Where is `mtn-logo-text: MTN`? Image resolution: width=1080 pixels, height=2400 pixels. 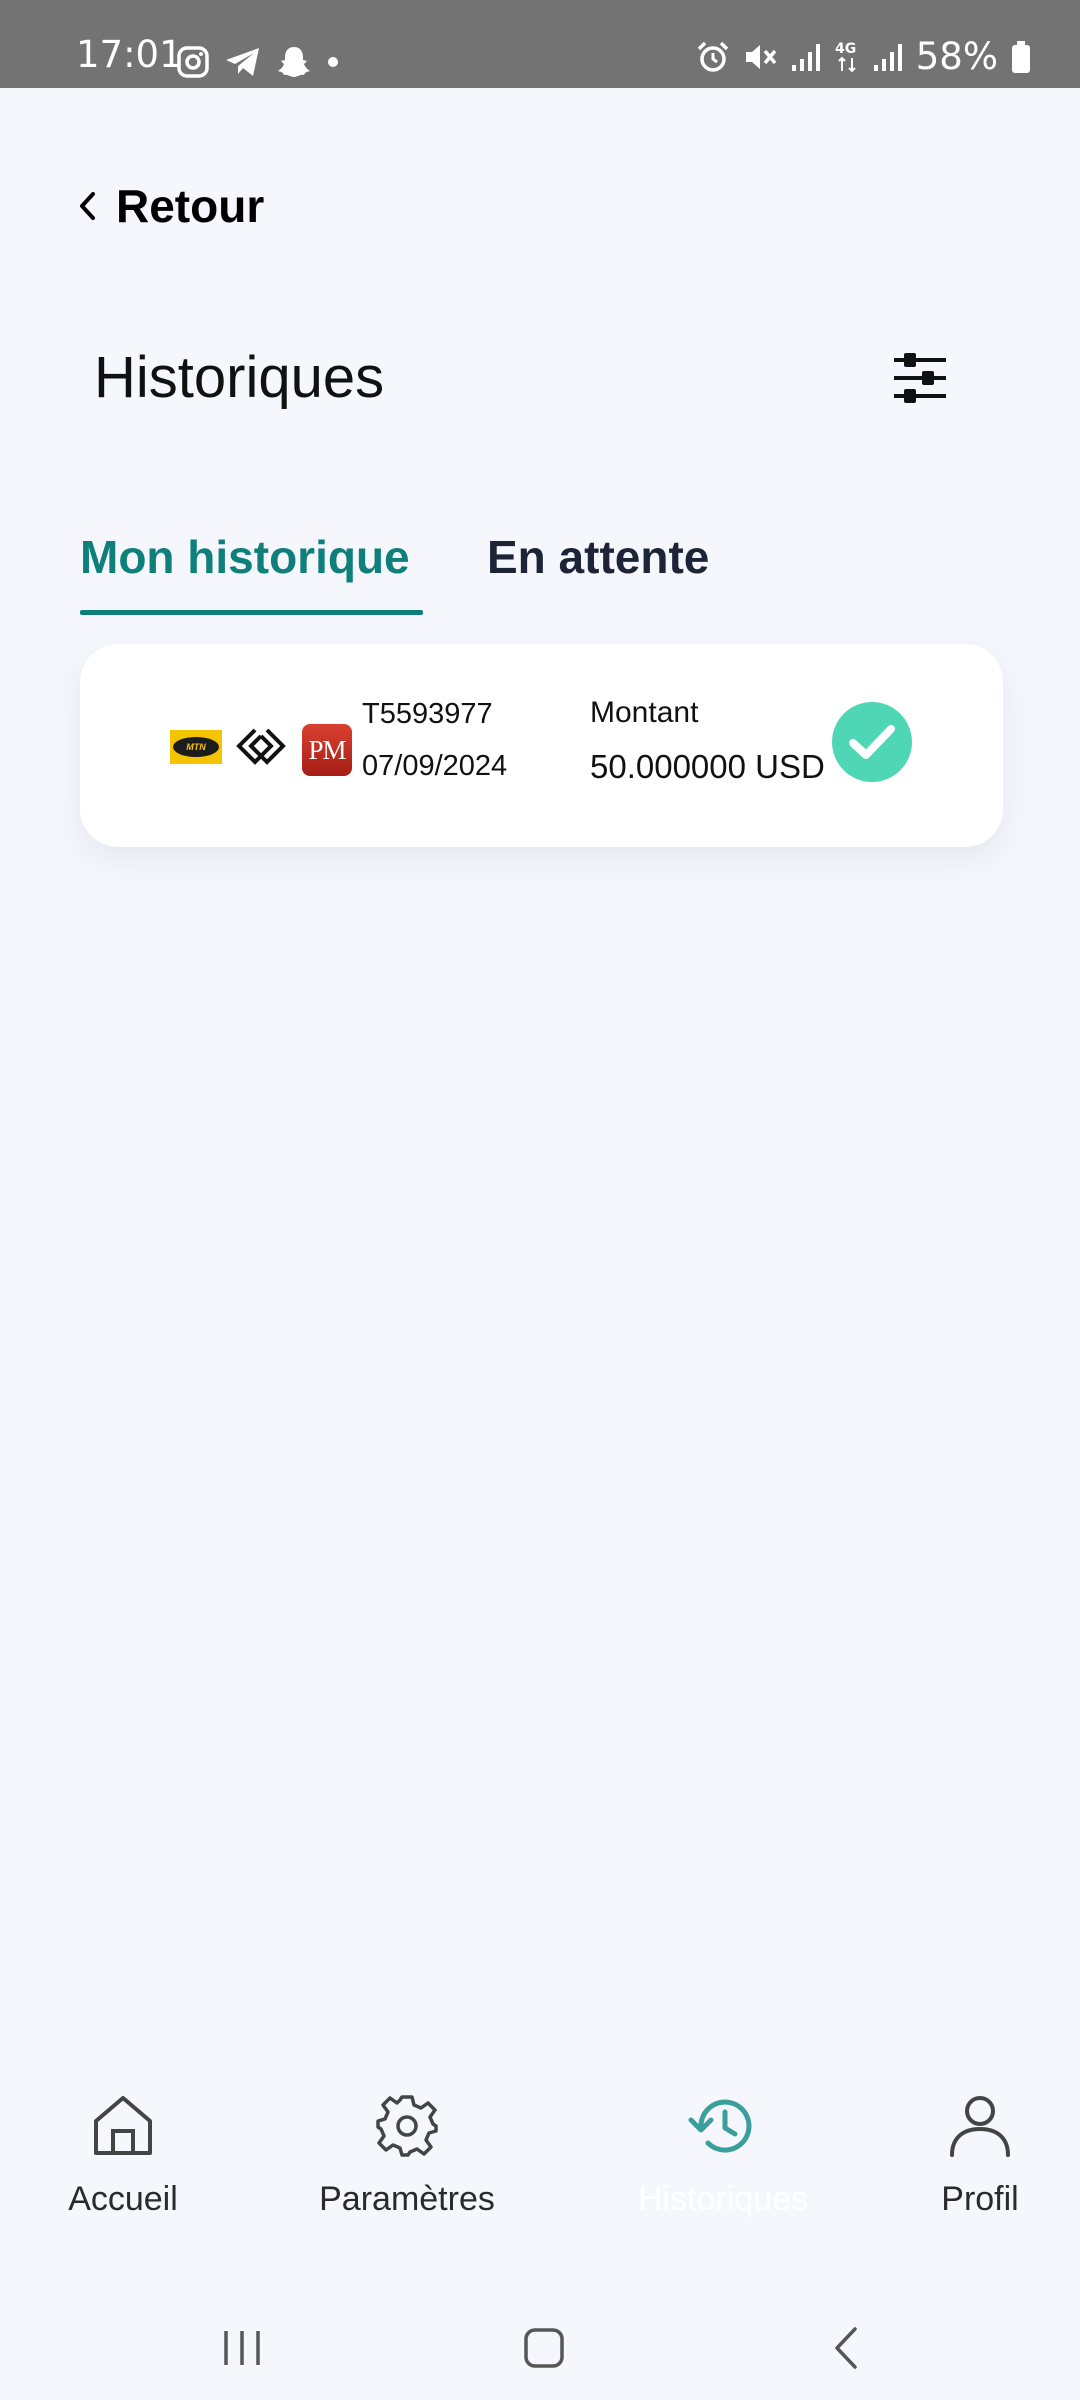
mtn-logo-text: MTN is located at coordinates (196, 747).